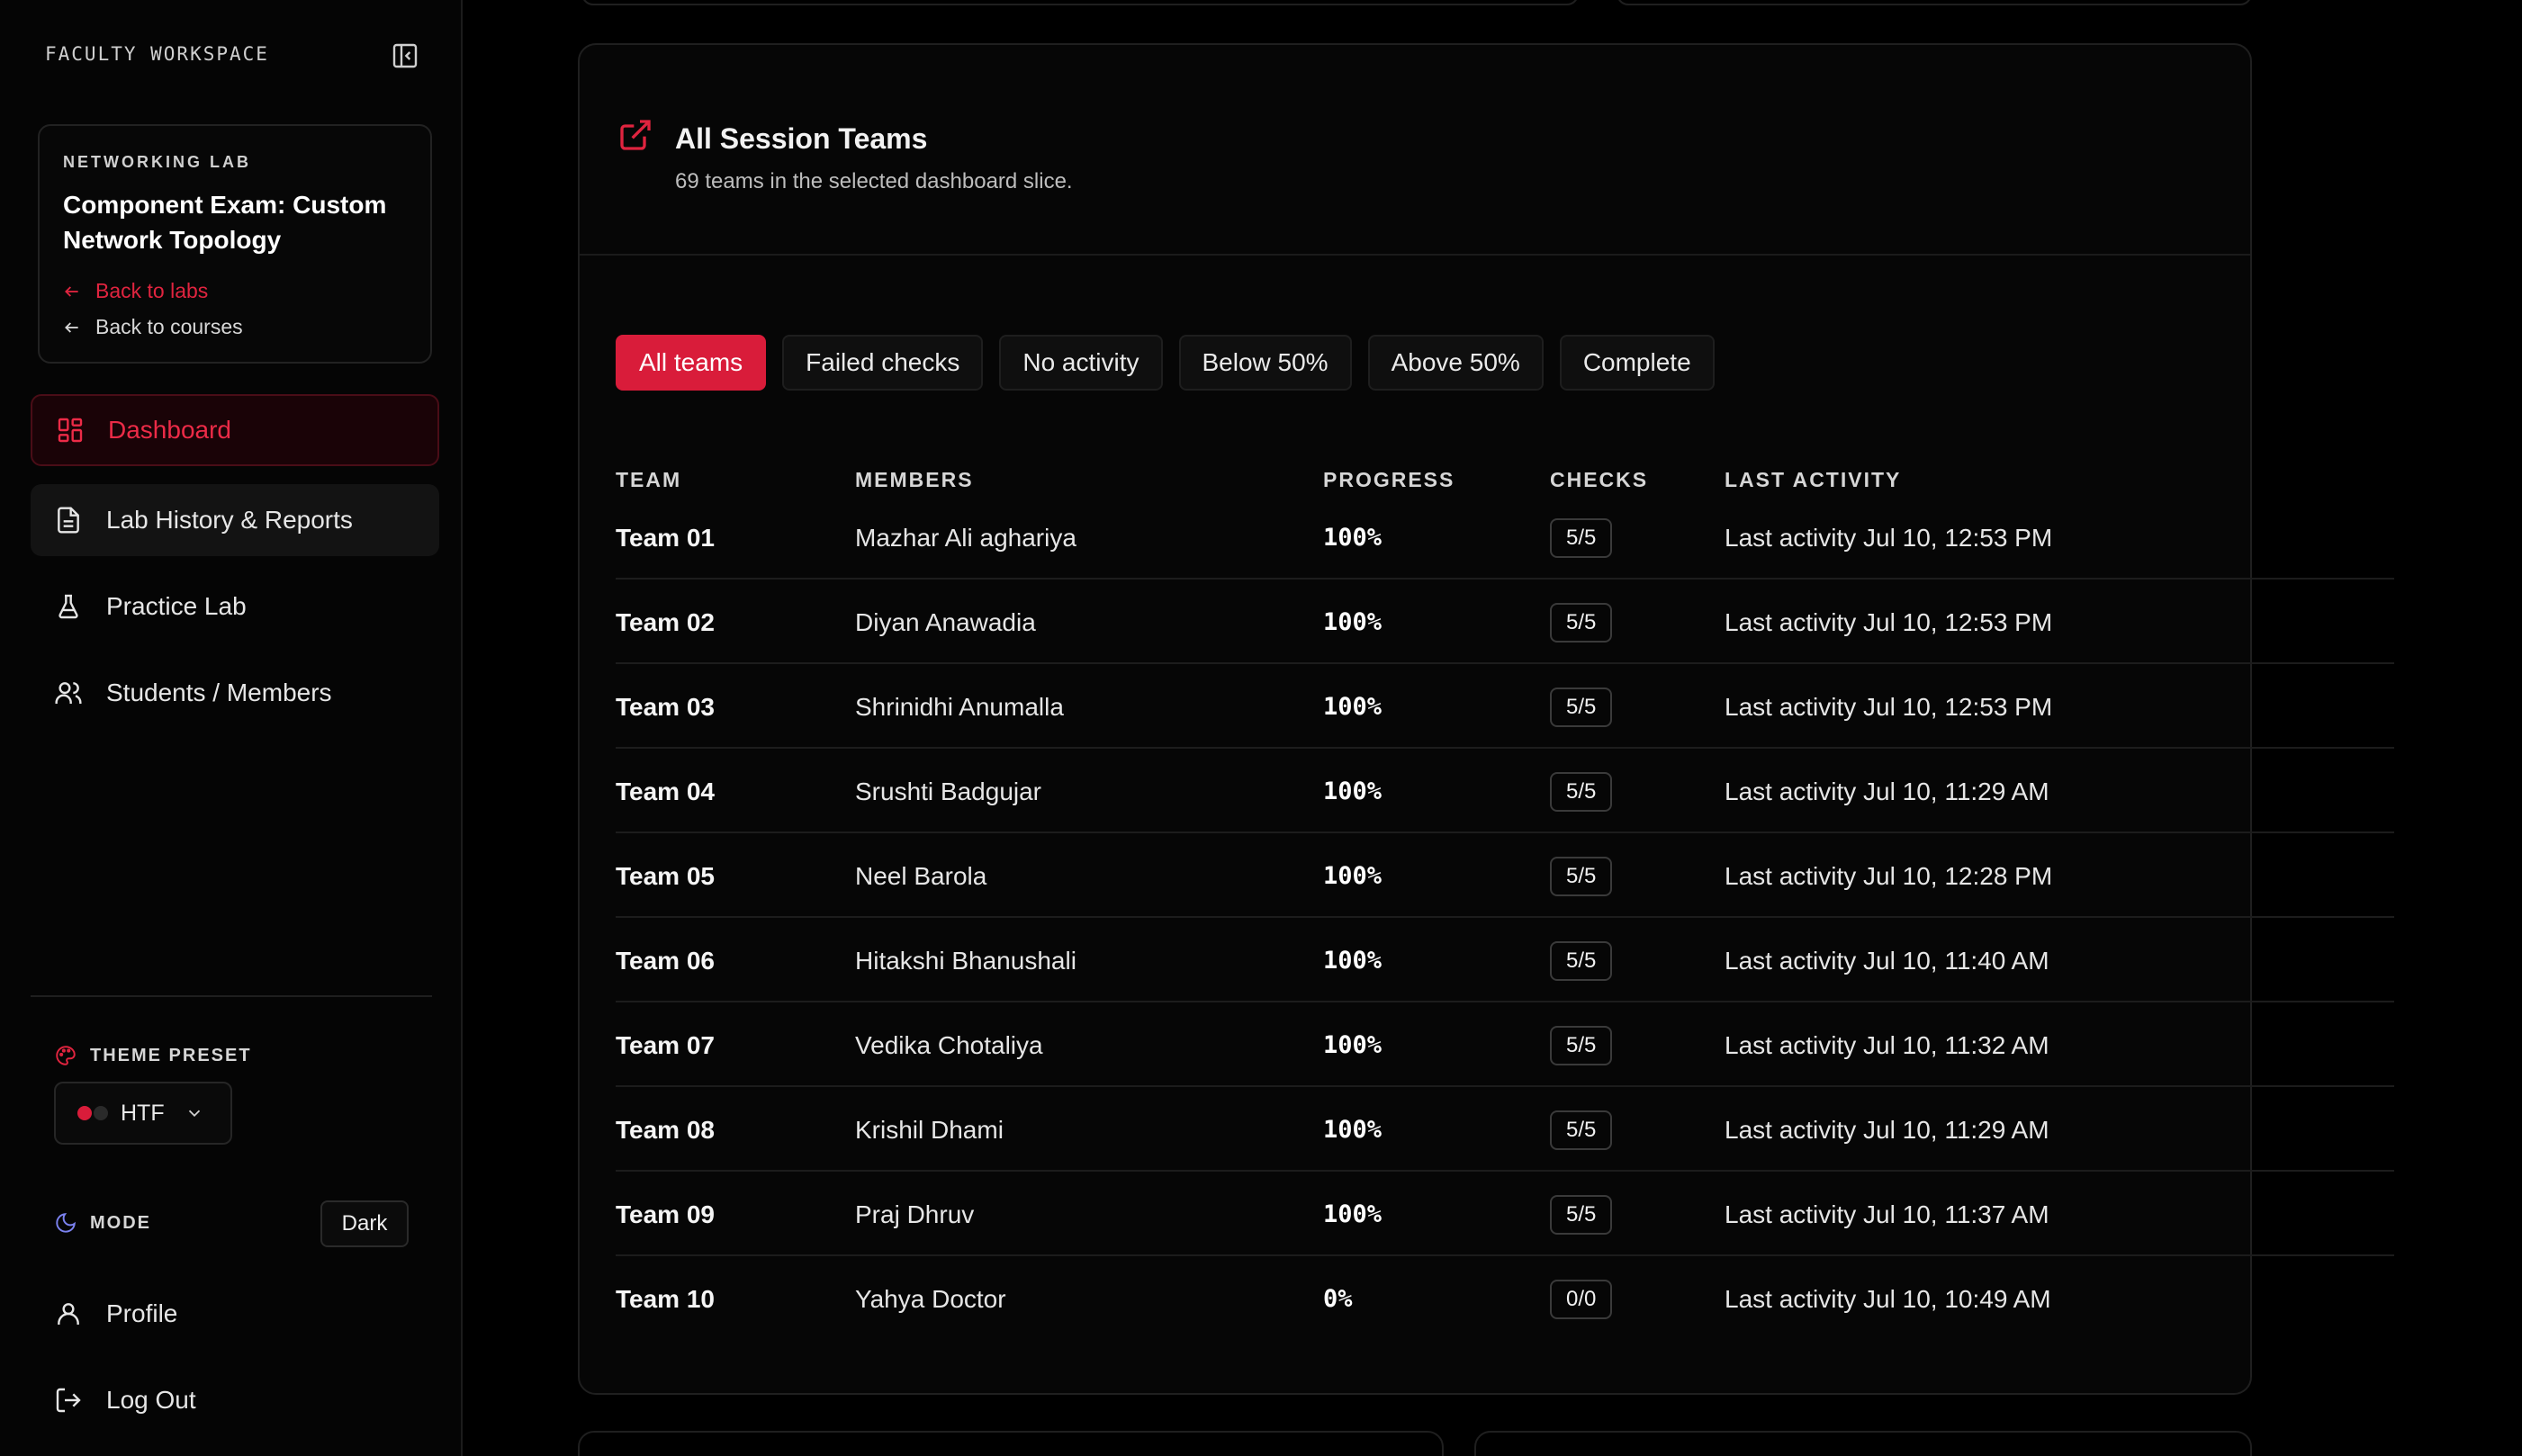  What do you see at coordinates (153, 1055) in the screenshot?
I see `theme-preset-label: THEME PRESET` at bounding box center [153, 1055].